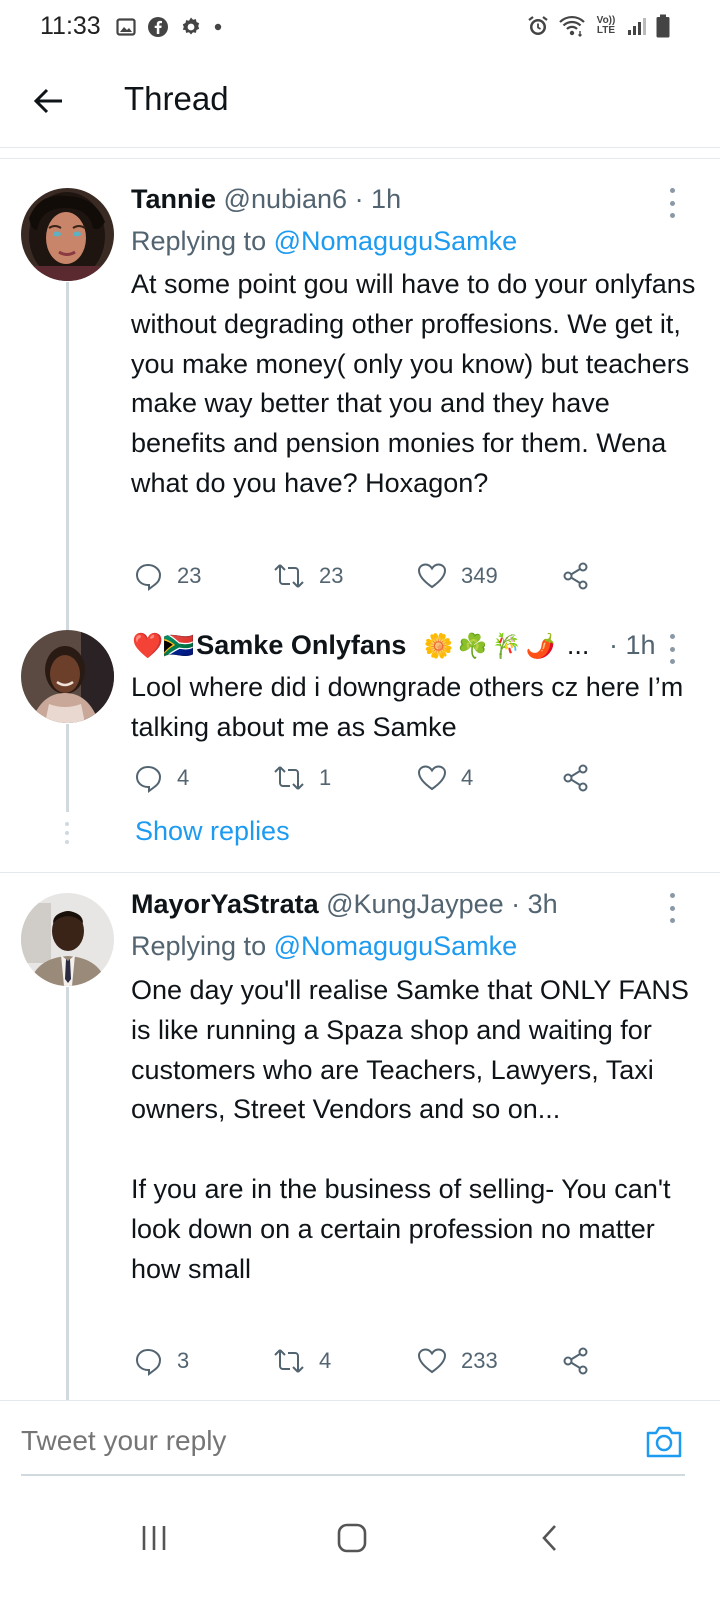  I want to click on home-button, so click(352, 1538).